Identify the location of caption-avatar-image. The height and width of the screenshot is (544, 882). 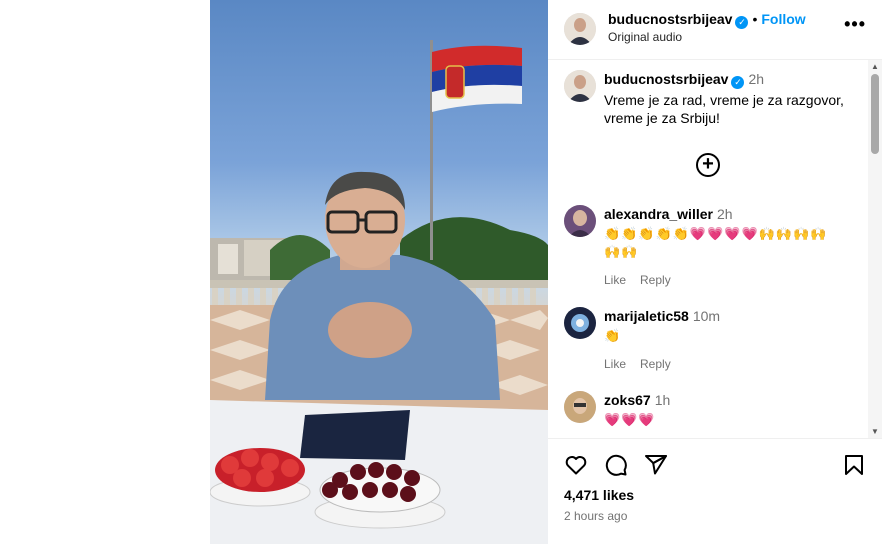
(580, 86).